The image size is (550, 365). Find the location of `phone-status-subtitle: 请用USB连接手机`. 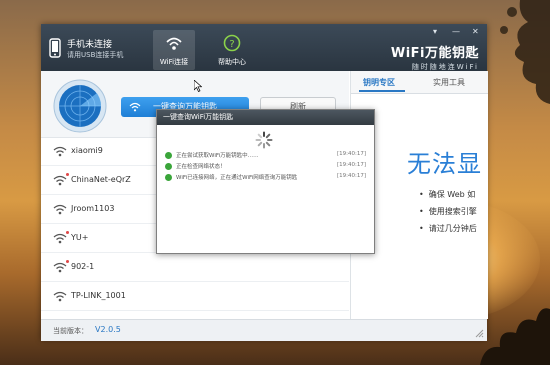

phone-status-subtitle: 请用USB连接手机 is located at coordinates (95, 55).